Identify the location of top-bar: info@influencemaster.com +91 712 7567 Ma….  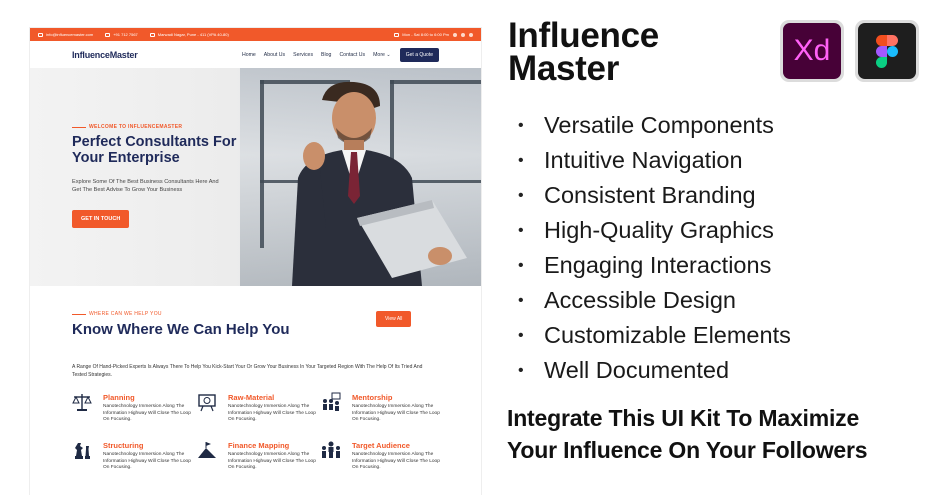
(255, 34).